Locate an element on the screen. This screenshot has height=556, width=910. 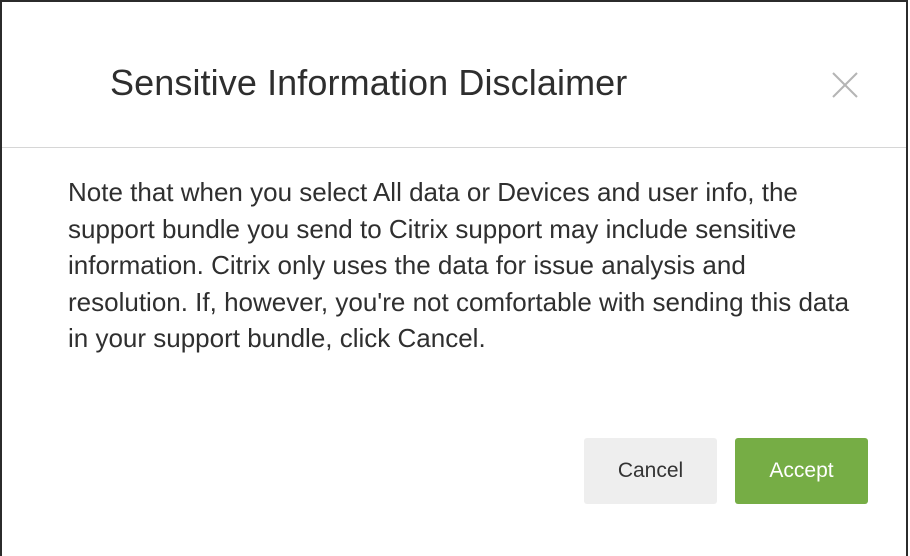
close-icon is located at coordinates (845, 85).